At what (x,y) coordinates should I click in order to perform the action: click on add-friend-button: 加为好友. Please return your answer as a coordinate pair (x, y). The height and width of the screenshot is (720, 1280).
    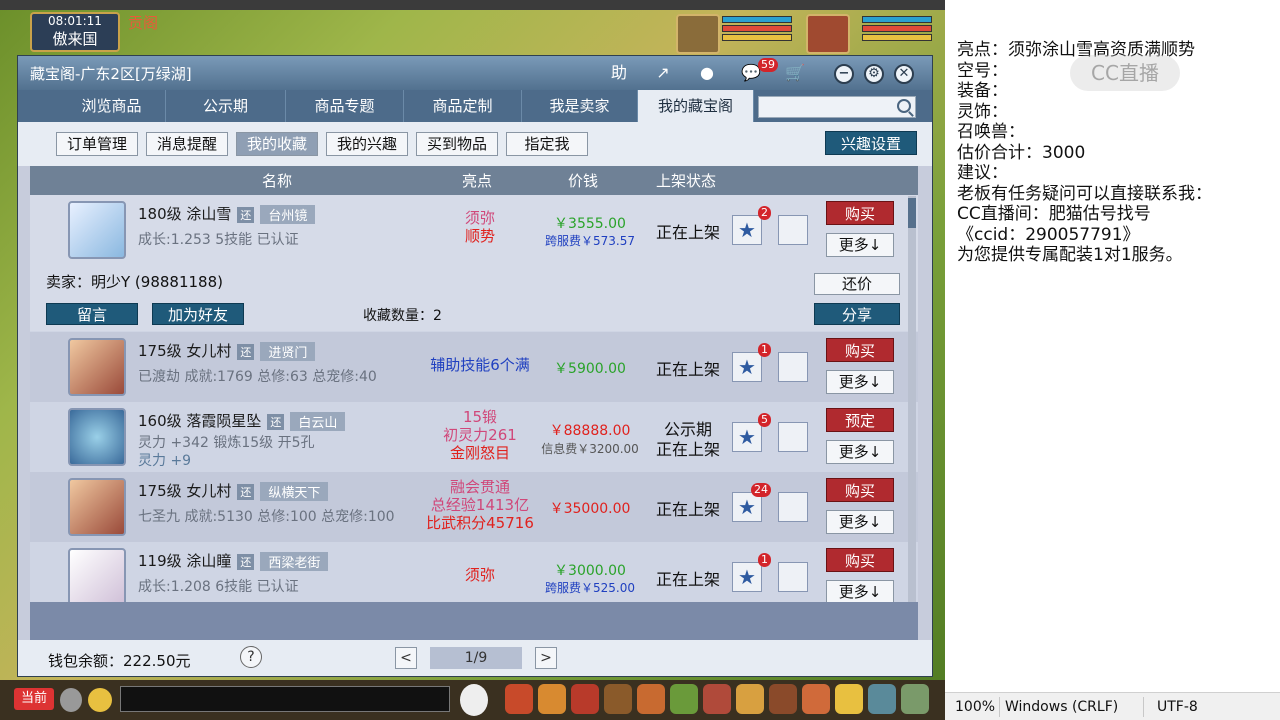
    Looking at the image, I should click on (198, 314).